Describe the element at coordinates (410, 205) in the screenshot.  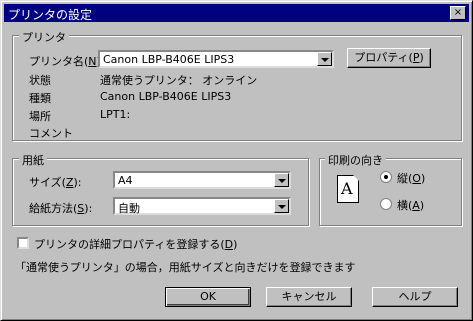
I see `landscape-label: 横(A)` at that location.